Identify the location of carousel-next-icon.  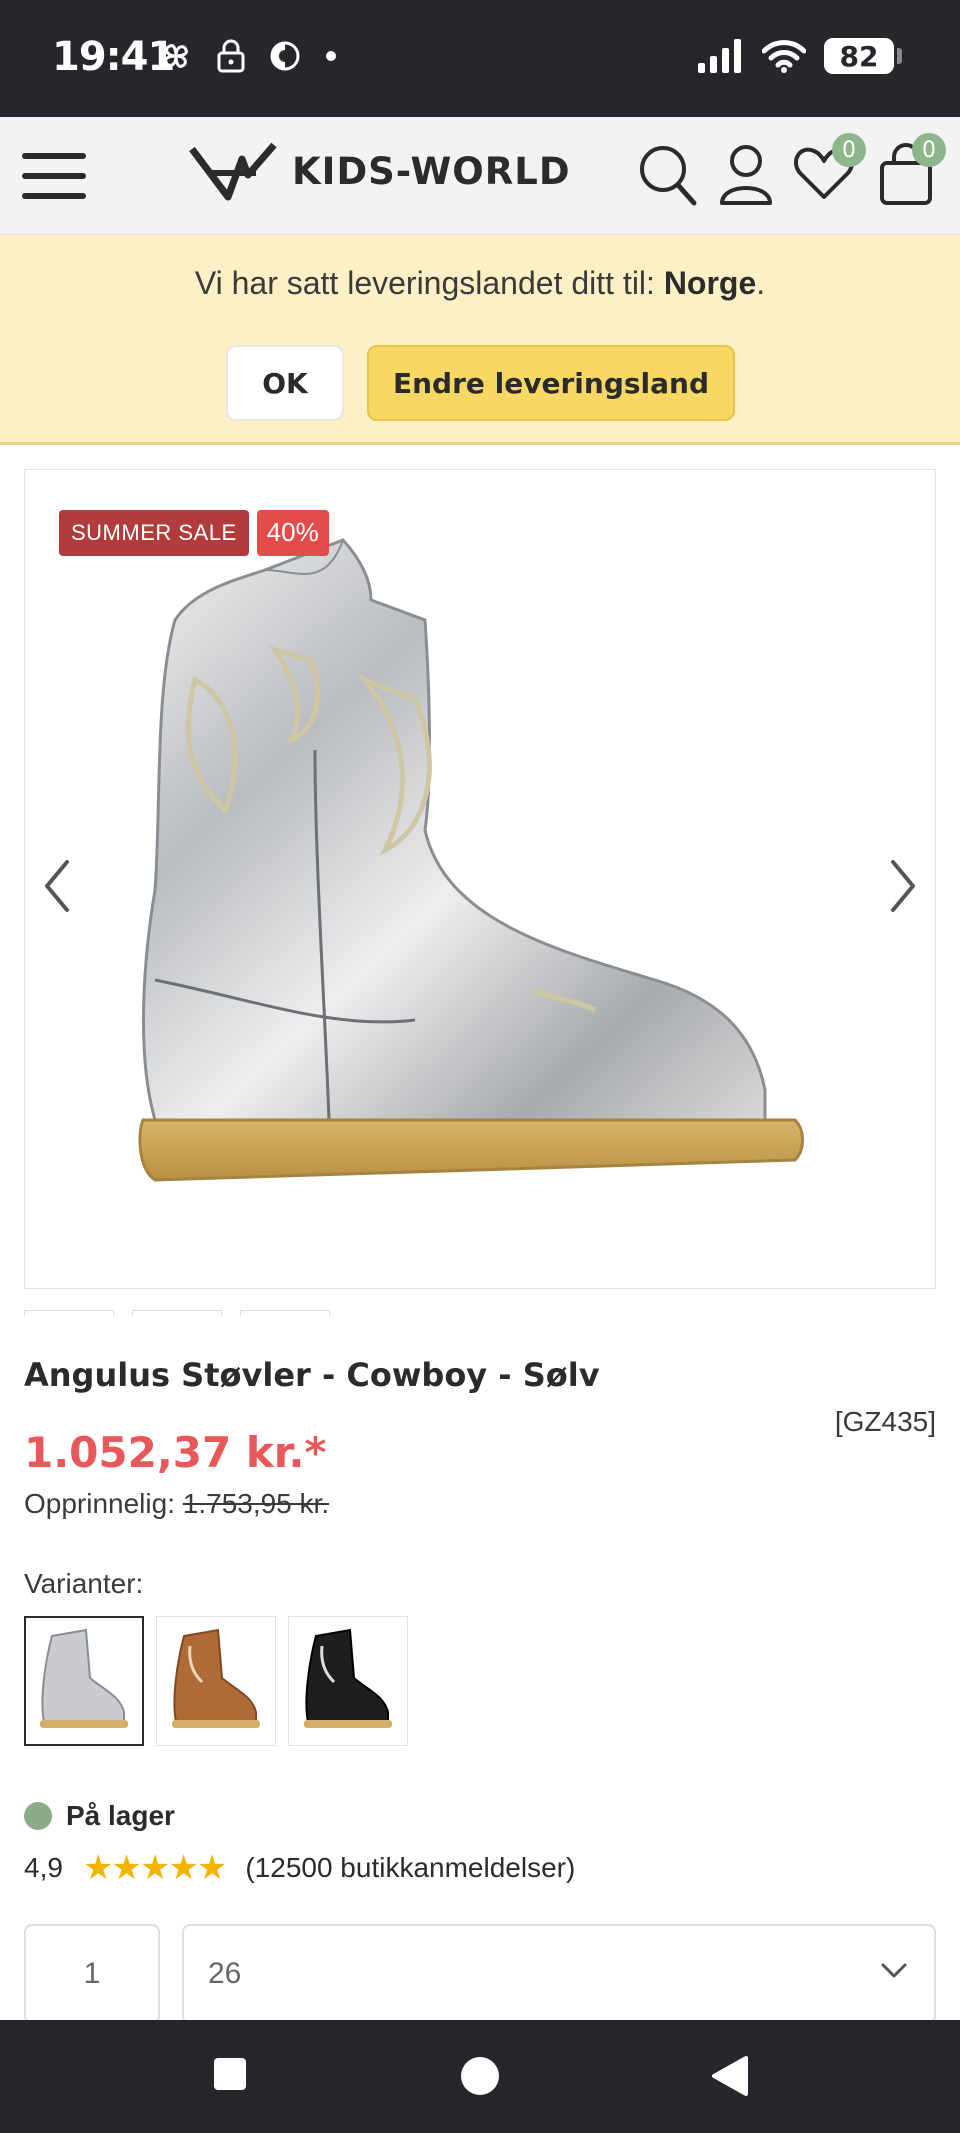
(903, 886).